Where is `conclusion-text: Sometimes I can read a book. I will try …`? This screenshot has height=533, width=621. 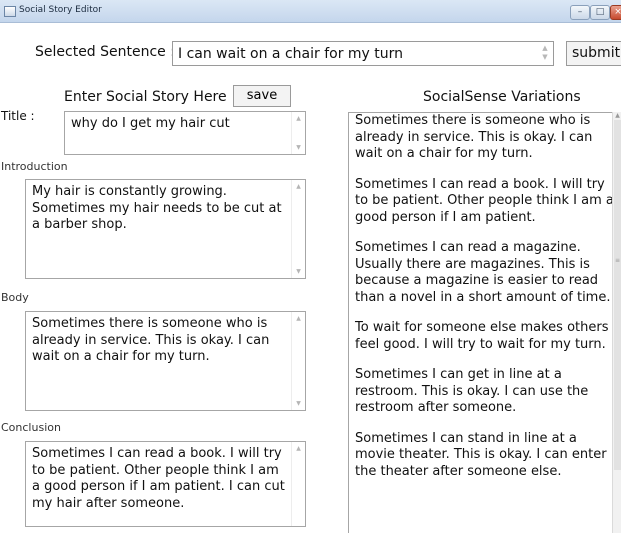 conclusion-text: Sometimes I can read a book. I will try … is located at coordinates (158, 478).